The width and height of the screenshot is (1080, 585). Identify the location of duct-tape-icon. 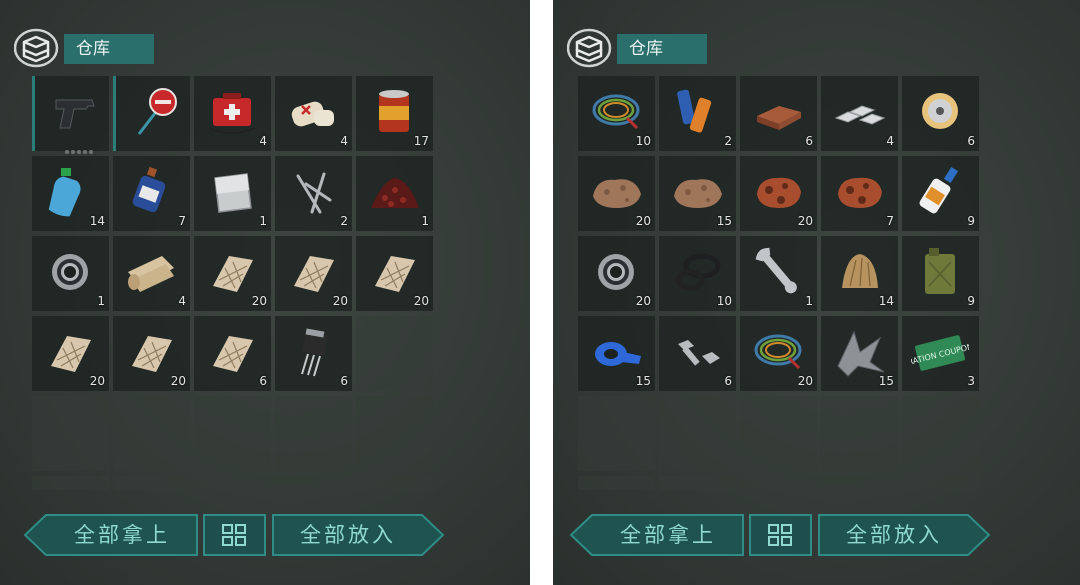
(618, 354).